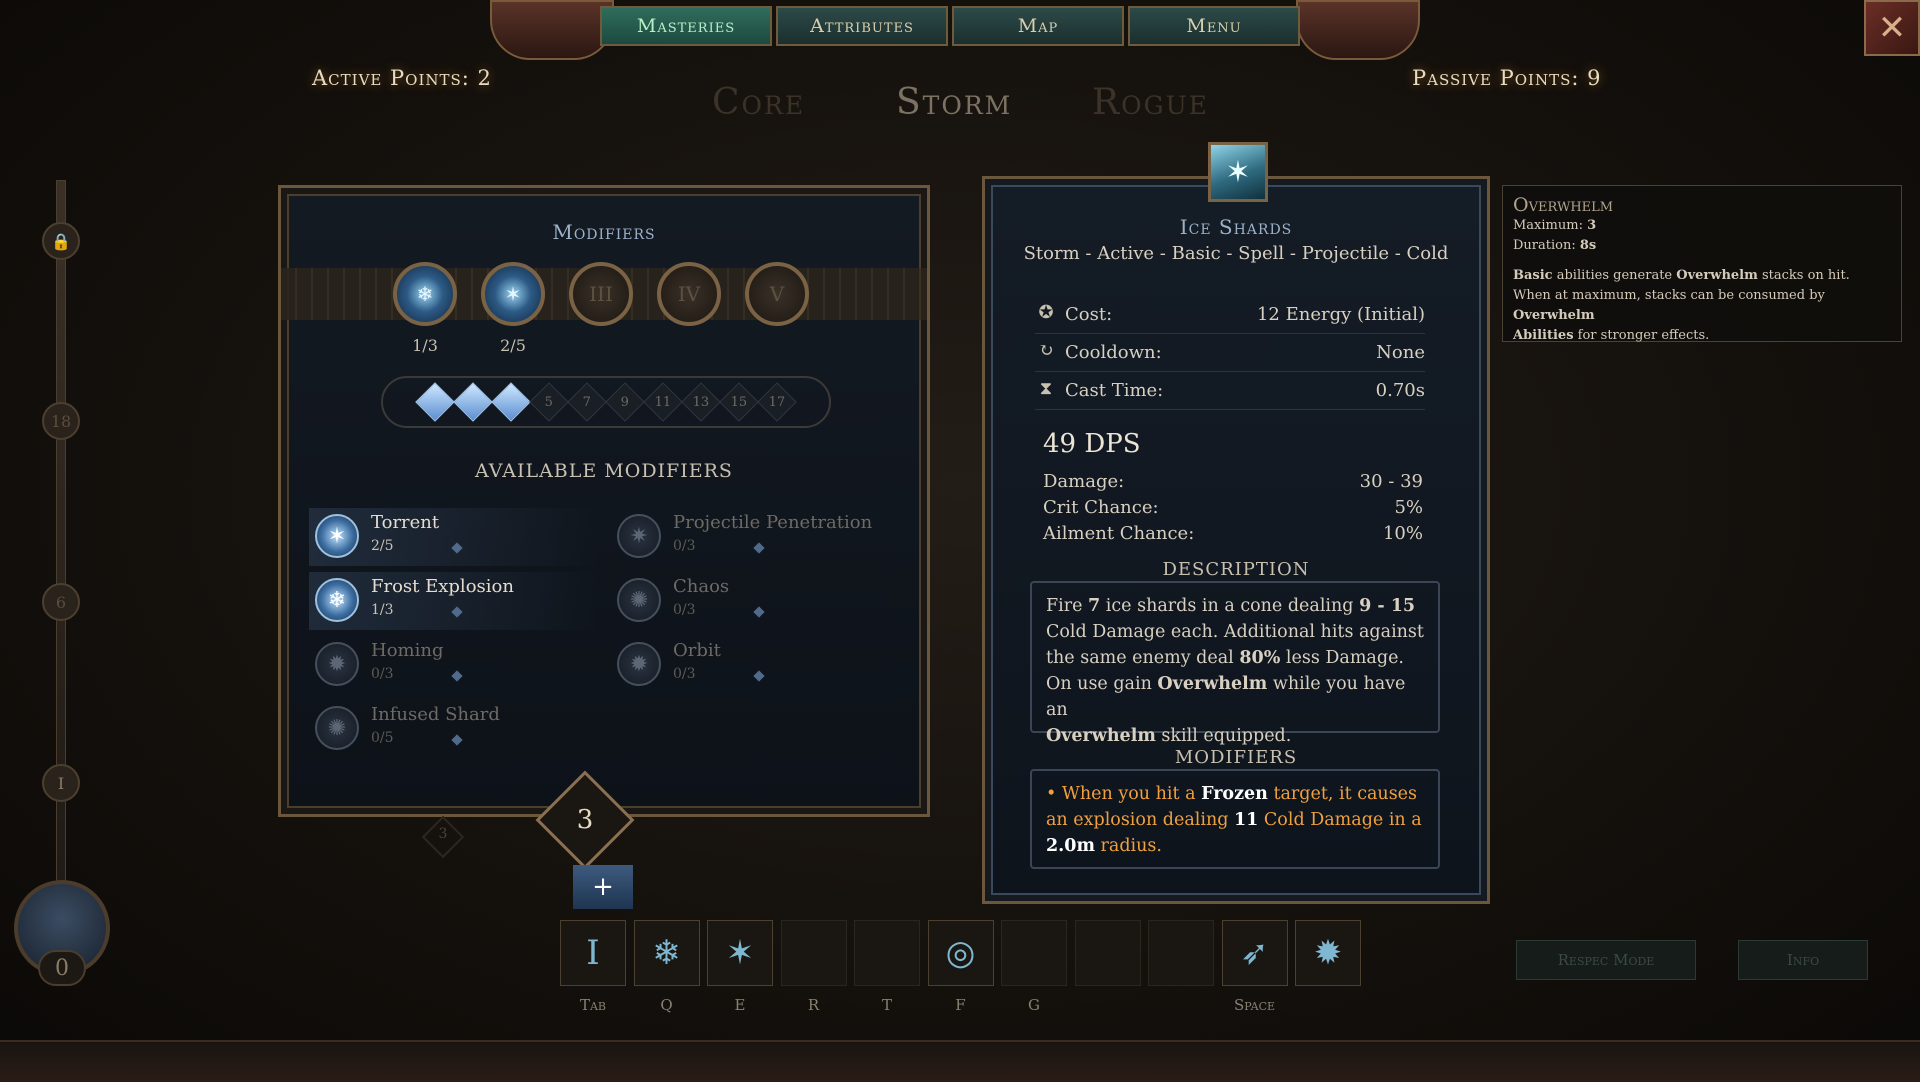 The image size is (1920, 1082). I want to click on hotbar-slot: ✹, so click(1328, 953).